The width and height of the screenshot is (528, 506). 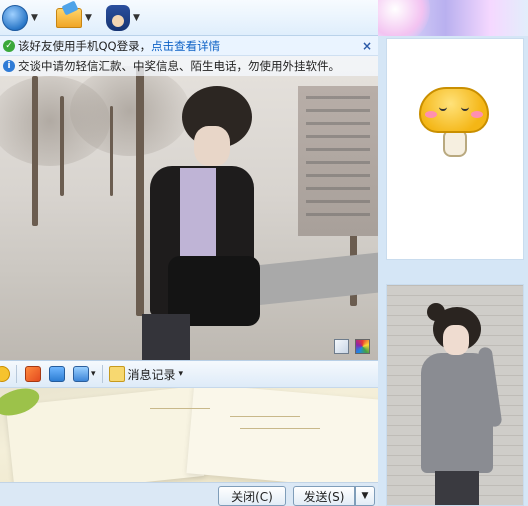 What do you see at coordinates (57, 374) in the screenshot?
I see `send-image-icon` at bounding box center [57, 374].